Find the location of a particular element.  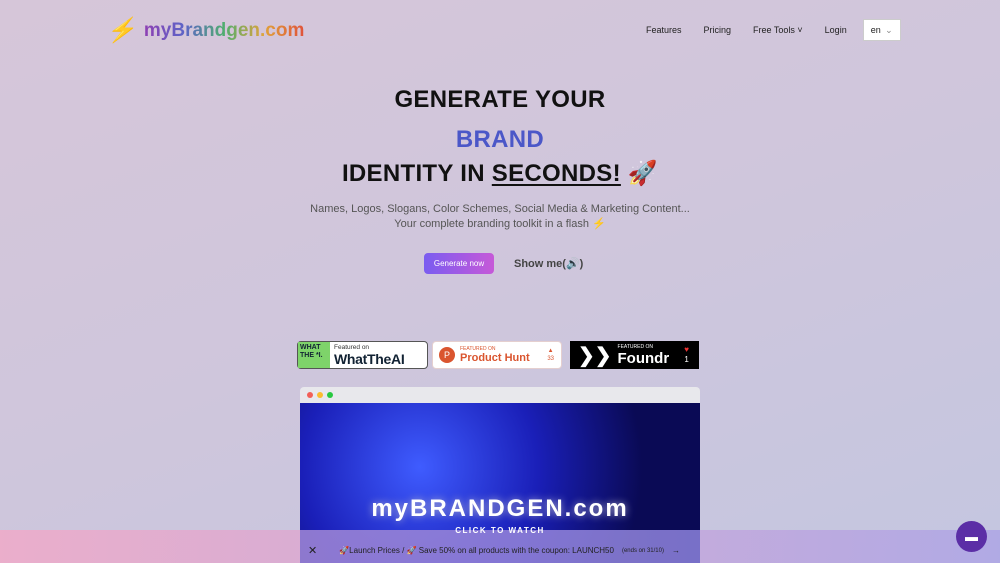

foundr-badge: ❯❯ FEATURED ON Foundr ♥ 1 is located at coordinates (634, 355).